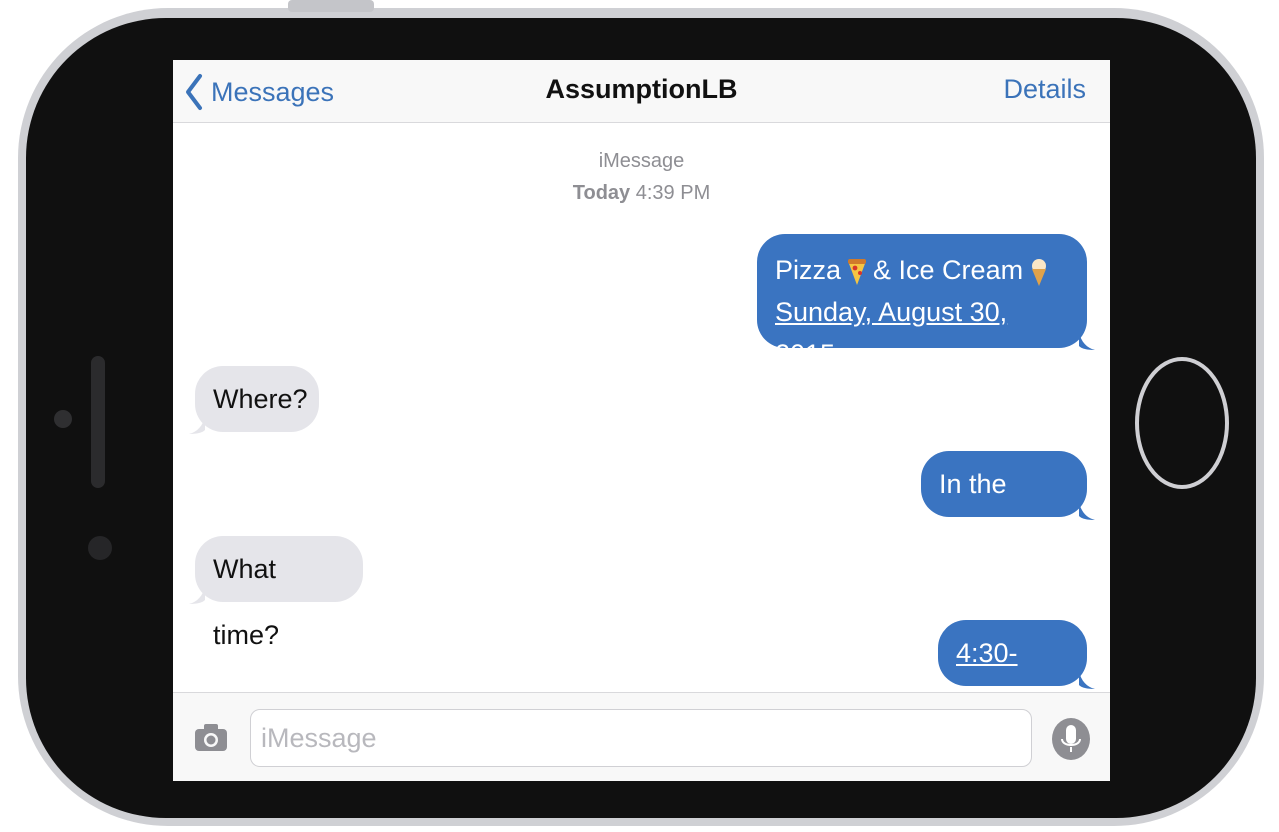 This screenshot has width=1279, height=832. Describe the element at coordinates (100, 548) in the screenshot. I see `proximity-sensor` at that location.